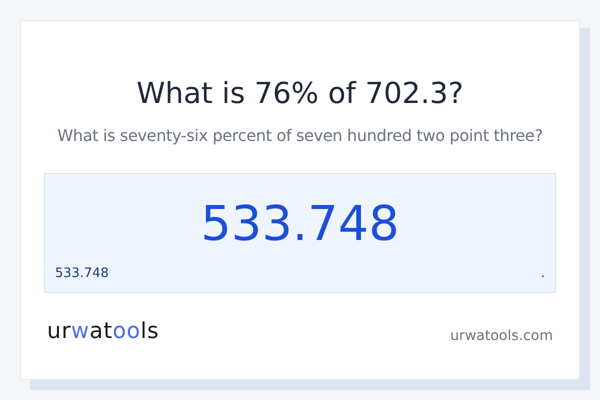 The width and height of the screenshot is (600, 400). What do you see at coordinates (300, 136) in the screenshot?
I see `question-subtitle: What is seventy-six percent of seven hundred two point three?` at bounding box center [300, 136].